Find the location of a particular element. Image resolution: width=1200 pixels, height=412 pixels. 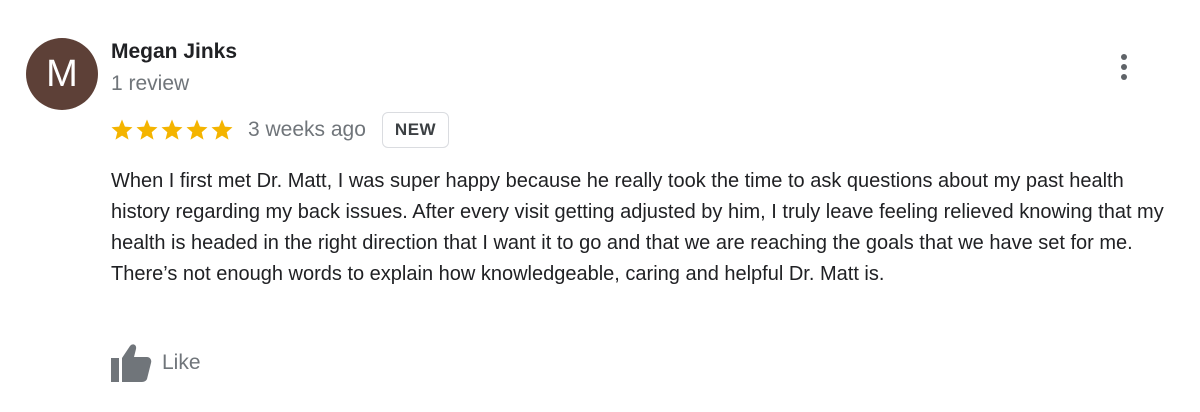

rating-row: 3 weeks ago NEW is located at coordinates (280, 130).